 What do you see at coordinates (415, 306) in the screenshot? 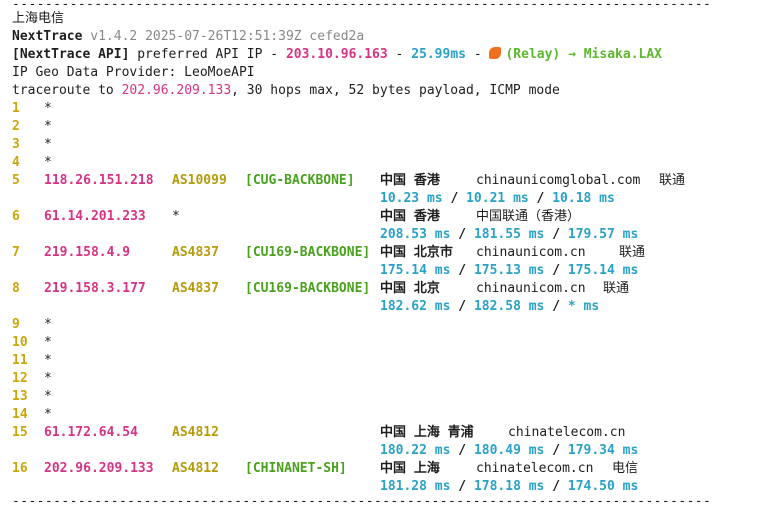
I see `rtt-value: 182.62 ms` at bounding box center [415, 306].